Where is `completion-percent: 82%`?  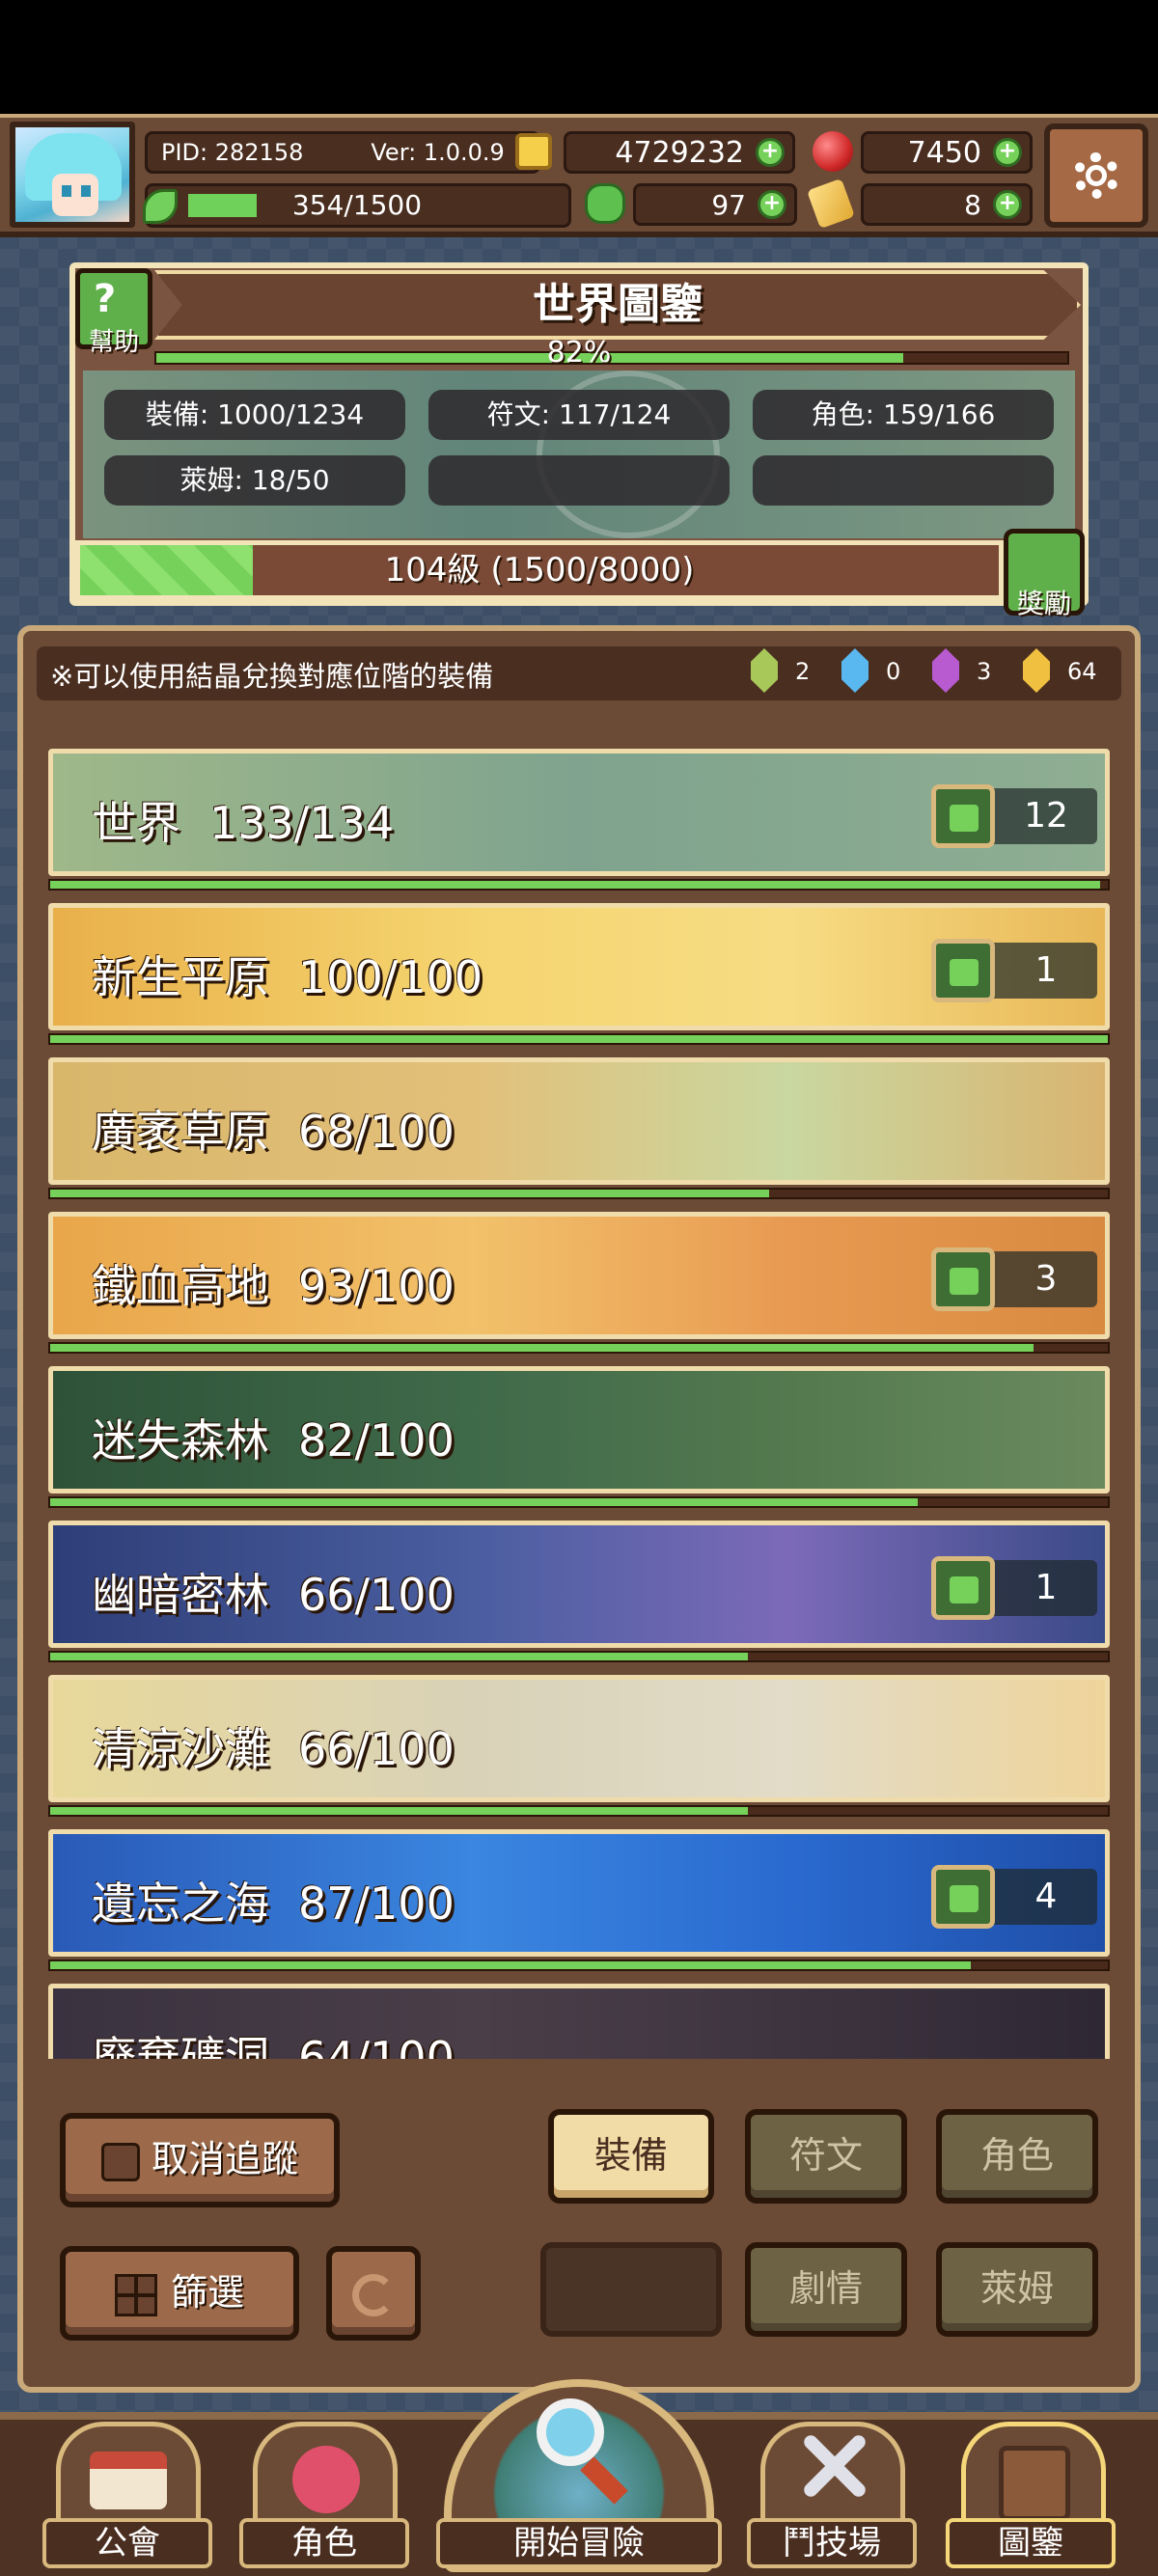 completion-percent: 82% is located at coordinates (579, 353).